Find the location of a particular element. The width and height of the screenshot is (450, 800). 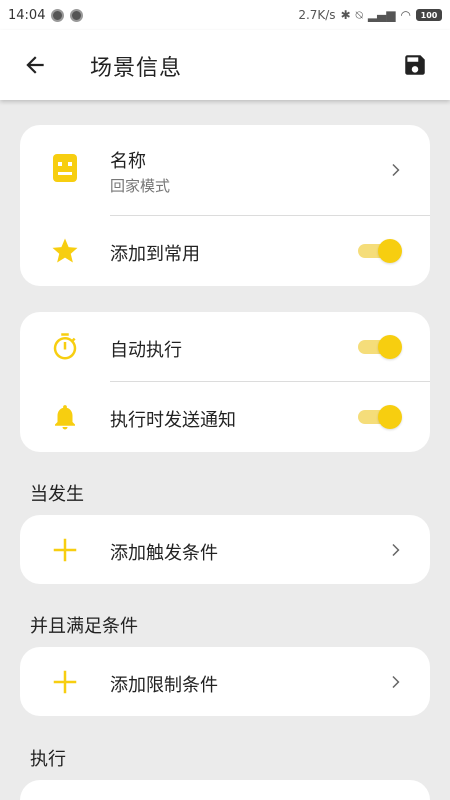

network-speed: 2.7K/s is located at coordinates (317, 15).